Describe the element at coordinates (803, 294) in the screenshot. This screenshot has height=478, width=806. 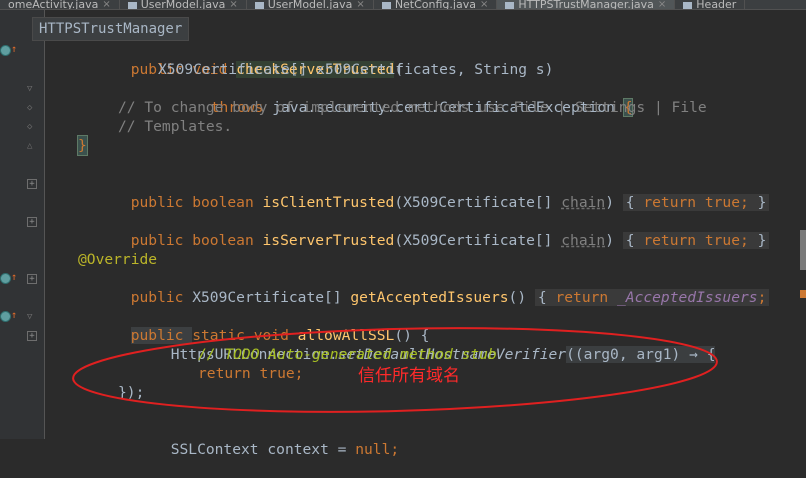
I see `error-stripe-mark` at that location.